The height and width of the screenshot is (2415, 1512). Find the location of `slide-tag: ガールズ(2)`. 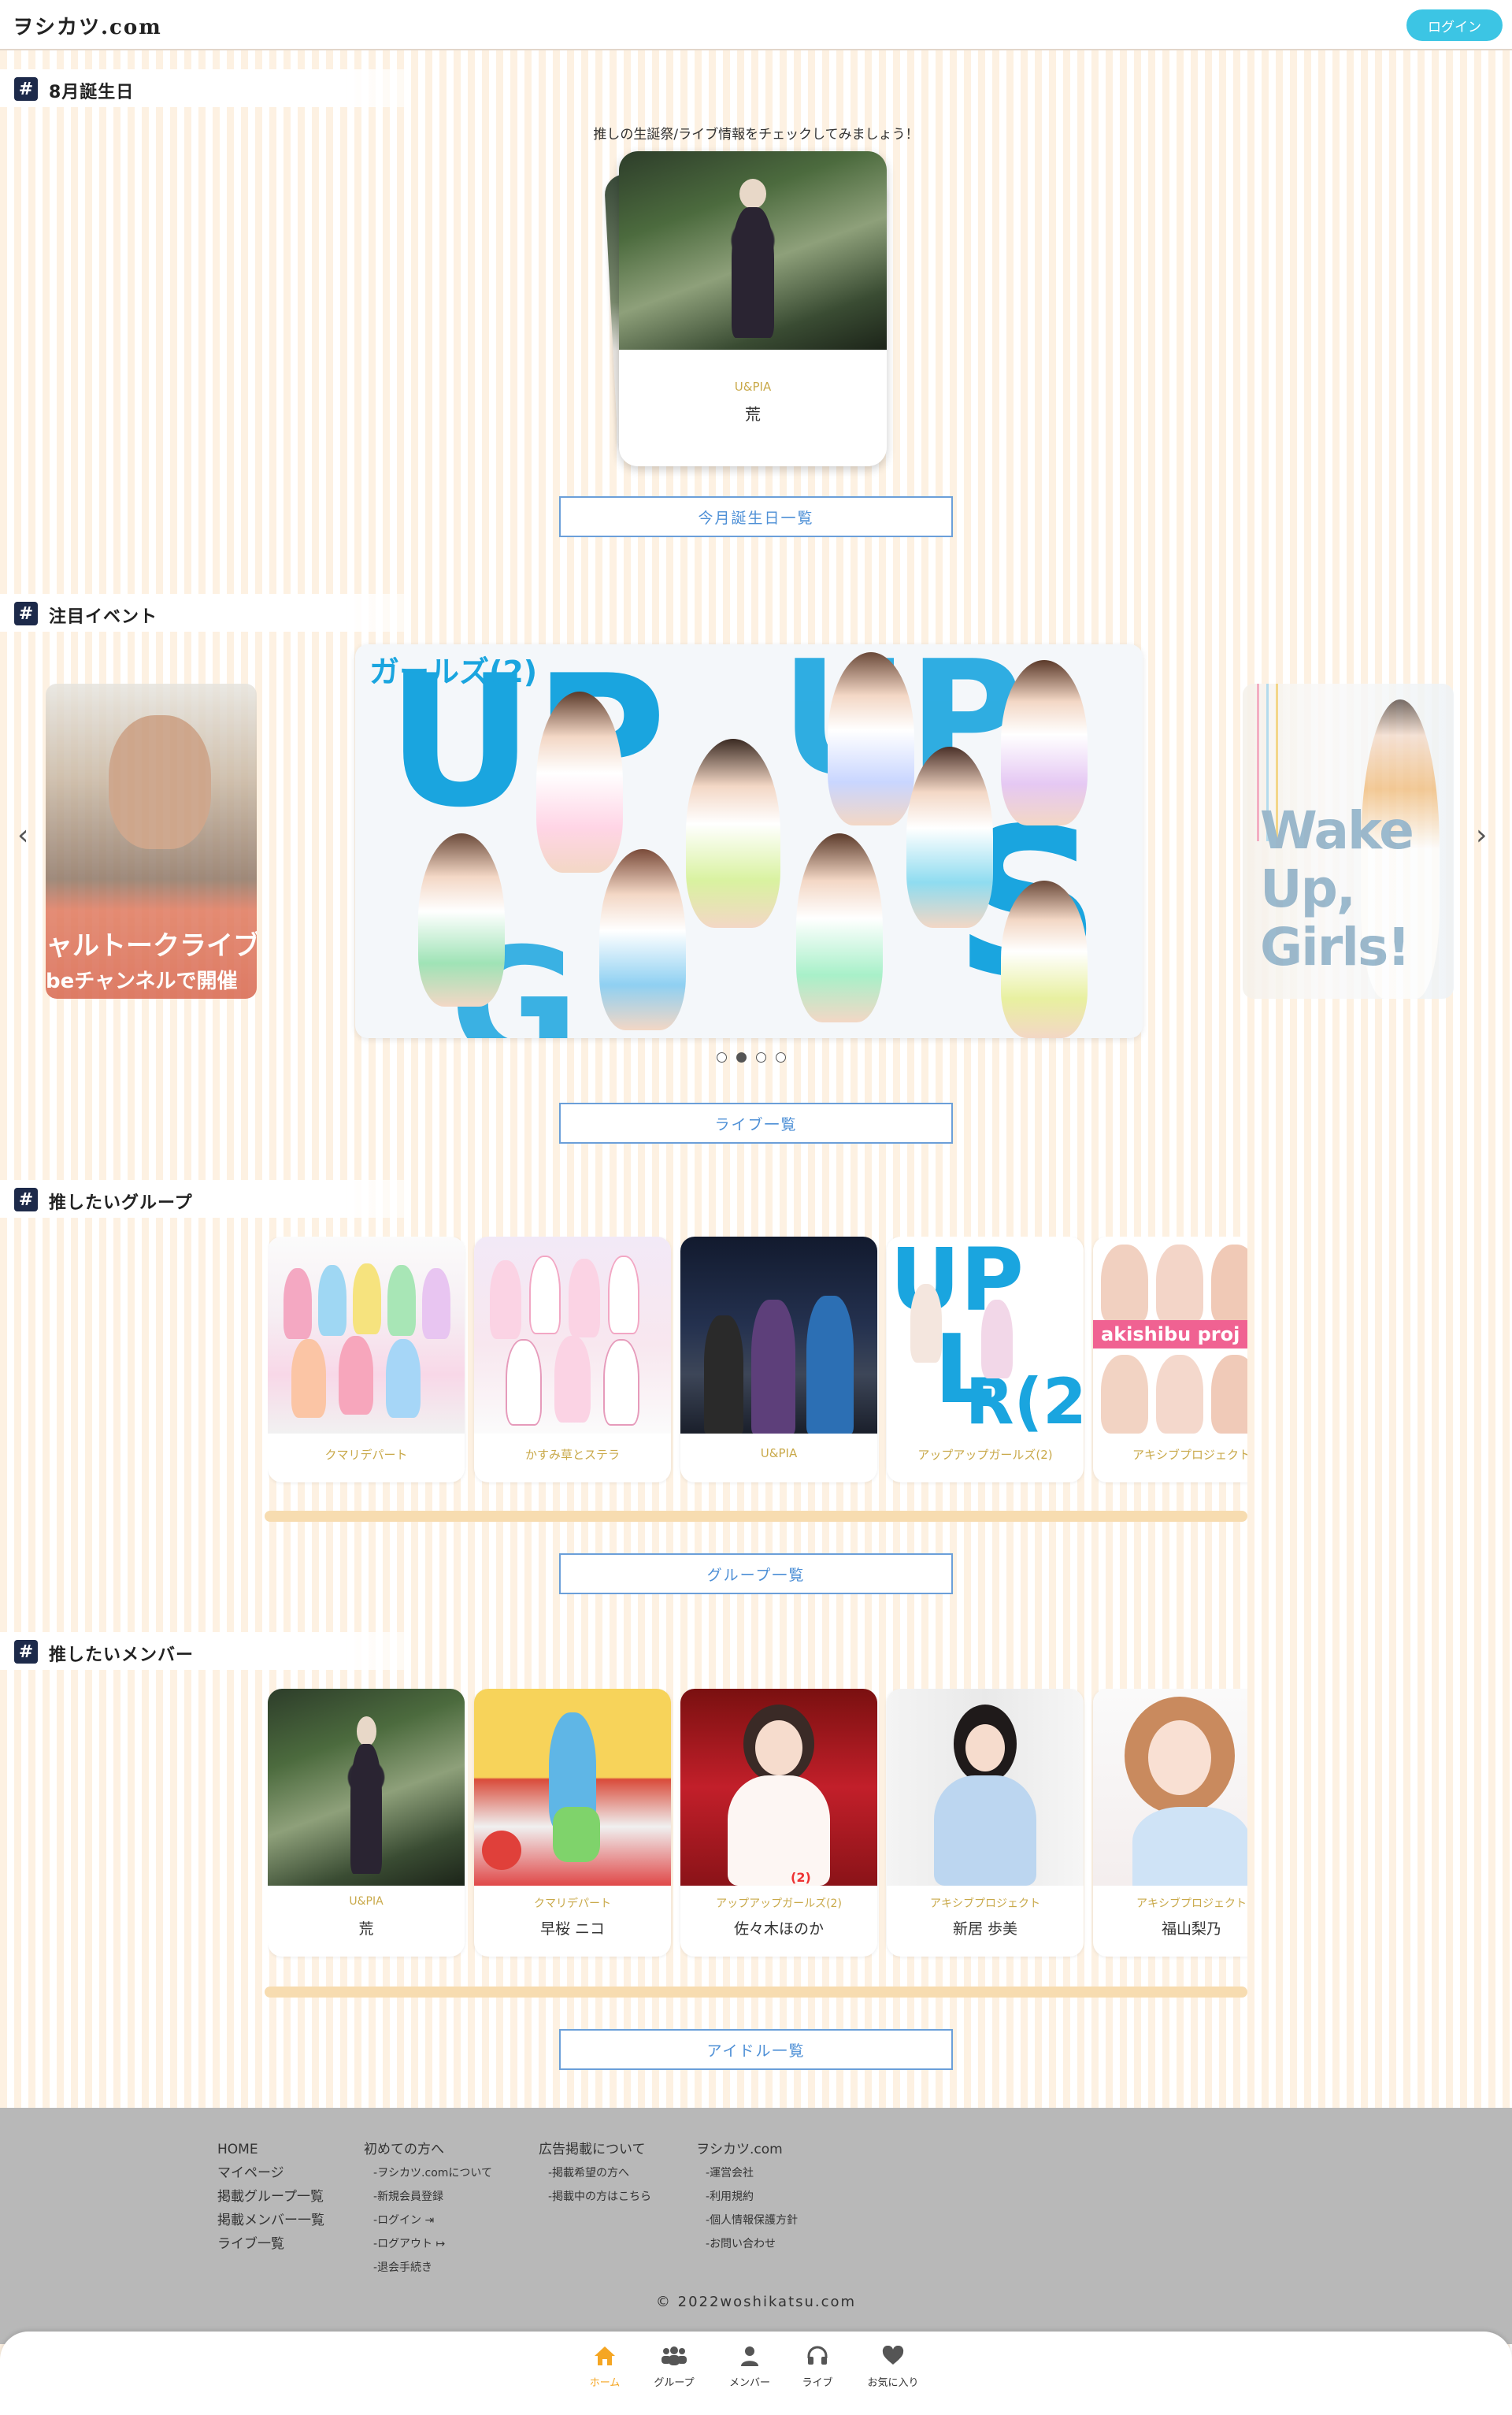

slide-tag: ガールズ(2) is located at coordinates (453, 672).